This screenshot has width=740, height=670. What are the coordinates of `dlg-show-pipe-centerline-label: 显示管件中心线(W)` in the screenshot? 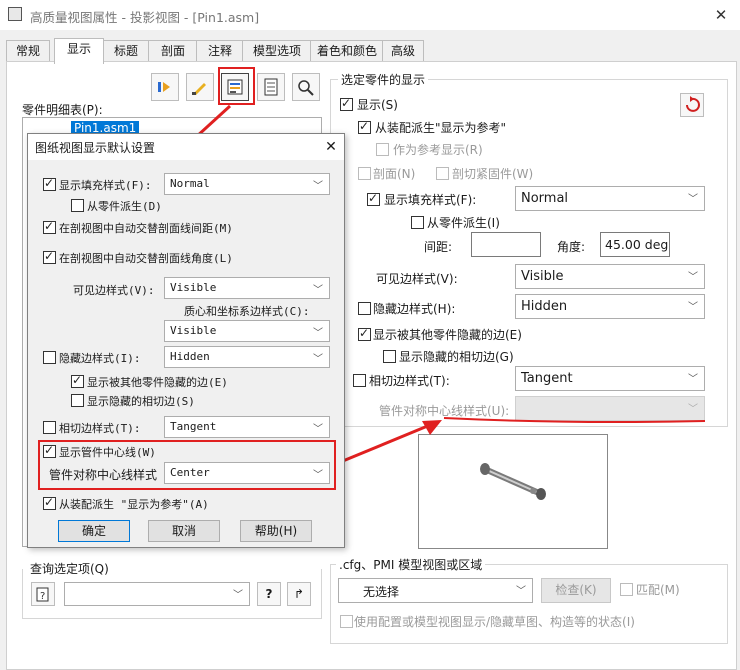 It's located at (107, 452).